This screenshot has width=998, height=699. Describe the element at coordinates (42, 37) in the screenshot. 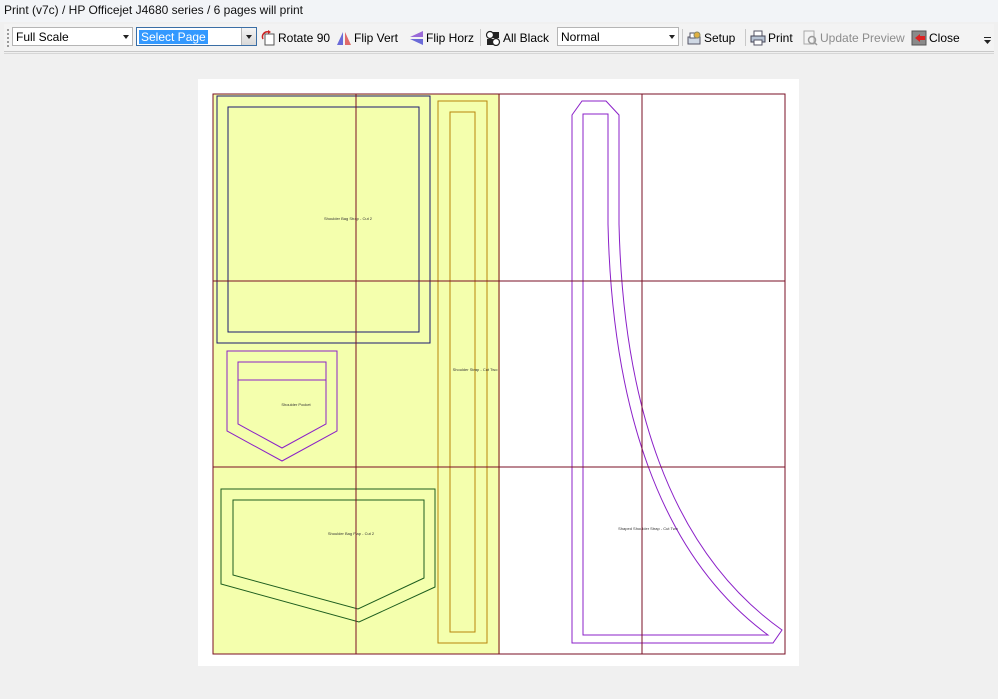

I see `scale-select-value: Full Scale` at that location.